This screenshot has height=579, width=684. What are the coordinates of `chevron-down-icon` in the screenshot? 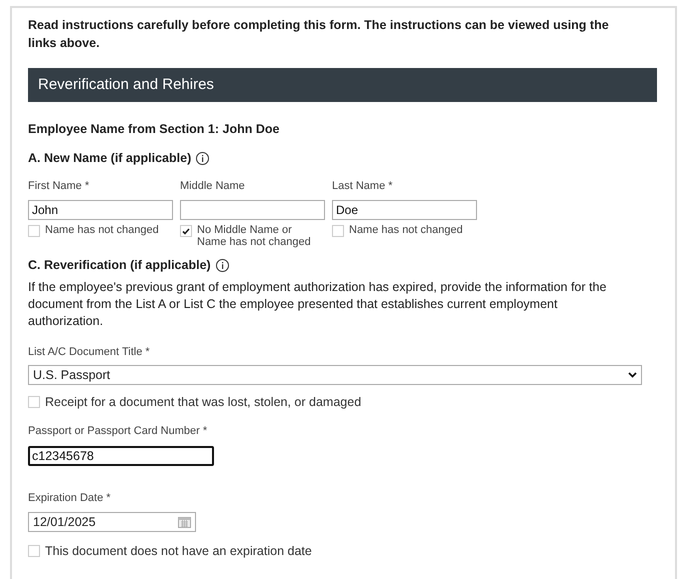 It's located at (632, 375).